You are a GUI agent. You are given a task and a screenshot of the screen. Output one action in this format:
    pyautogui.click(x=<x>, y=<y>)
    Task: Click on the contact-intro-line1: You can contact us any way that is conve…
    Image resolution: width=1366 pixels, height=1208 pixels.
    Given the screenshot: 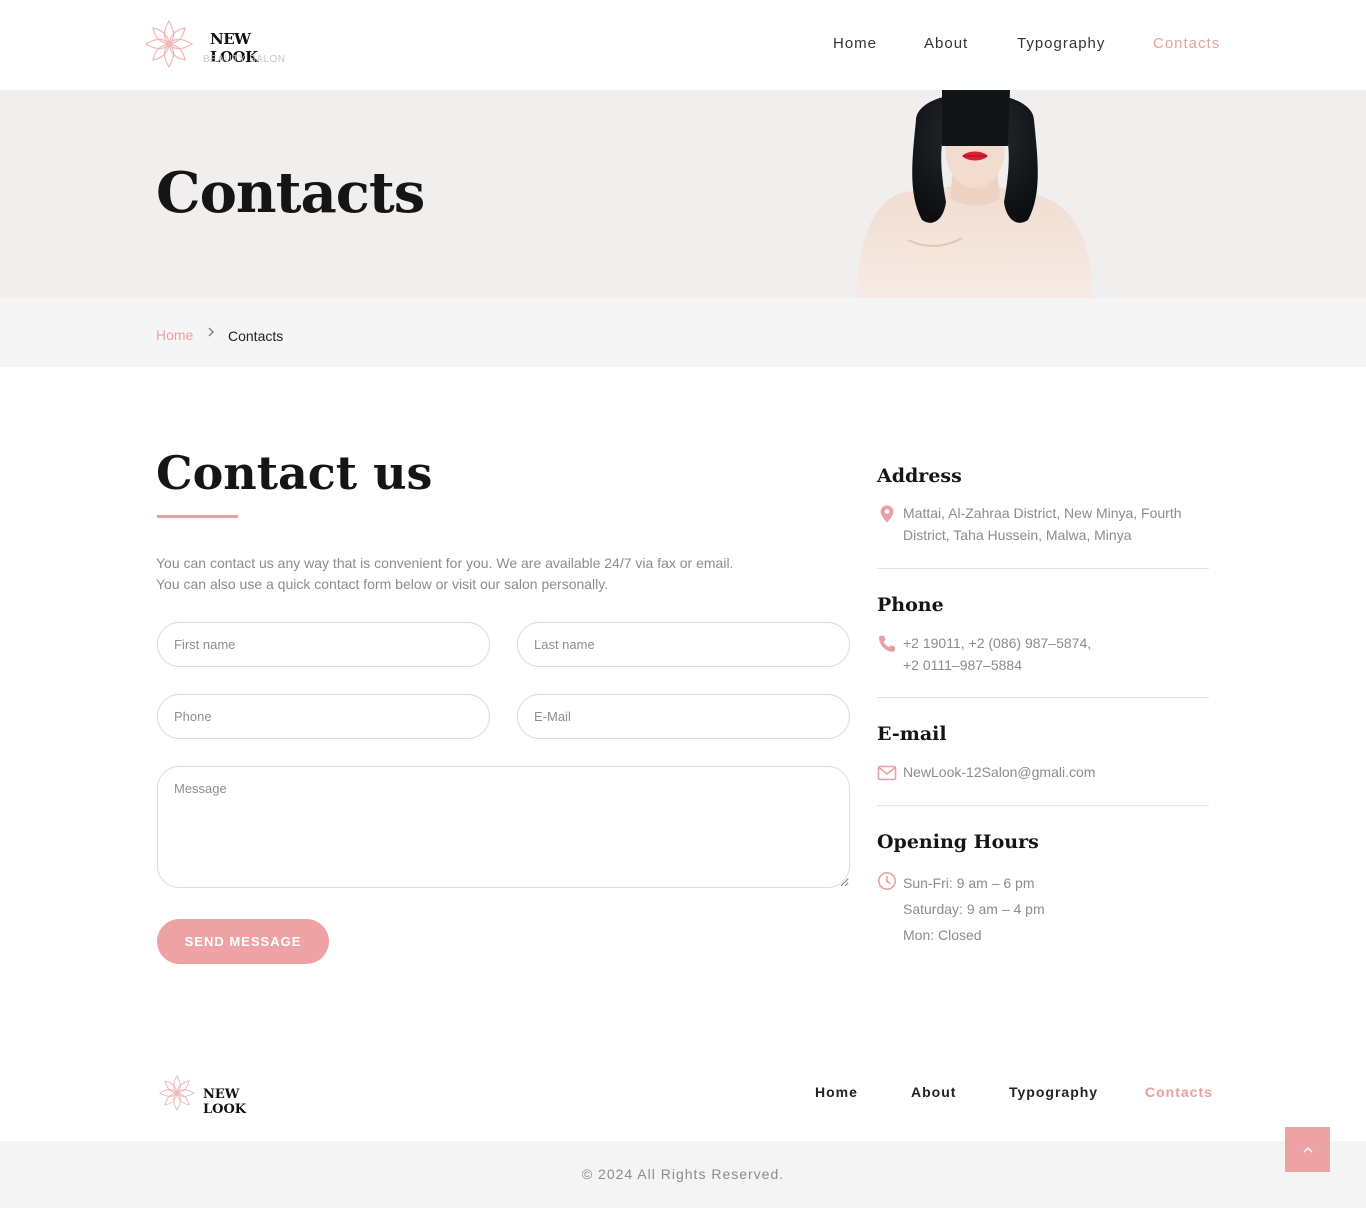 What is the action you would take?
    pyautogui.click(x=445, y=563)
    